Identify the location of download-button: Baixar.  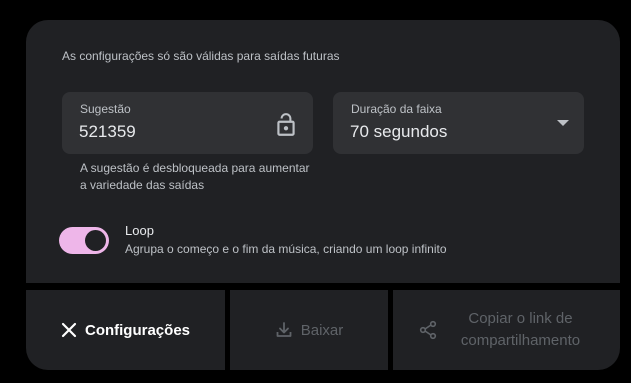
(309, 330).